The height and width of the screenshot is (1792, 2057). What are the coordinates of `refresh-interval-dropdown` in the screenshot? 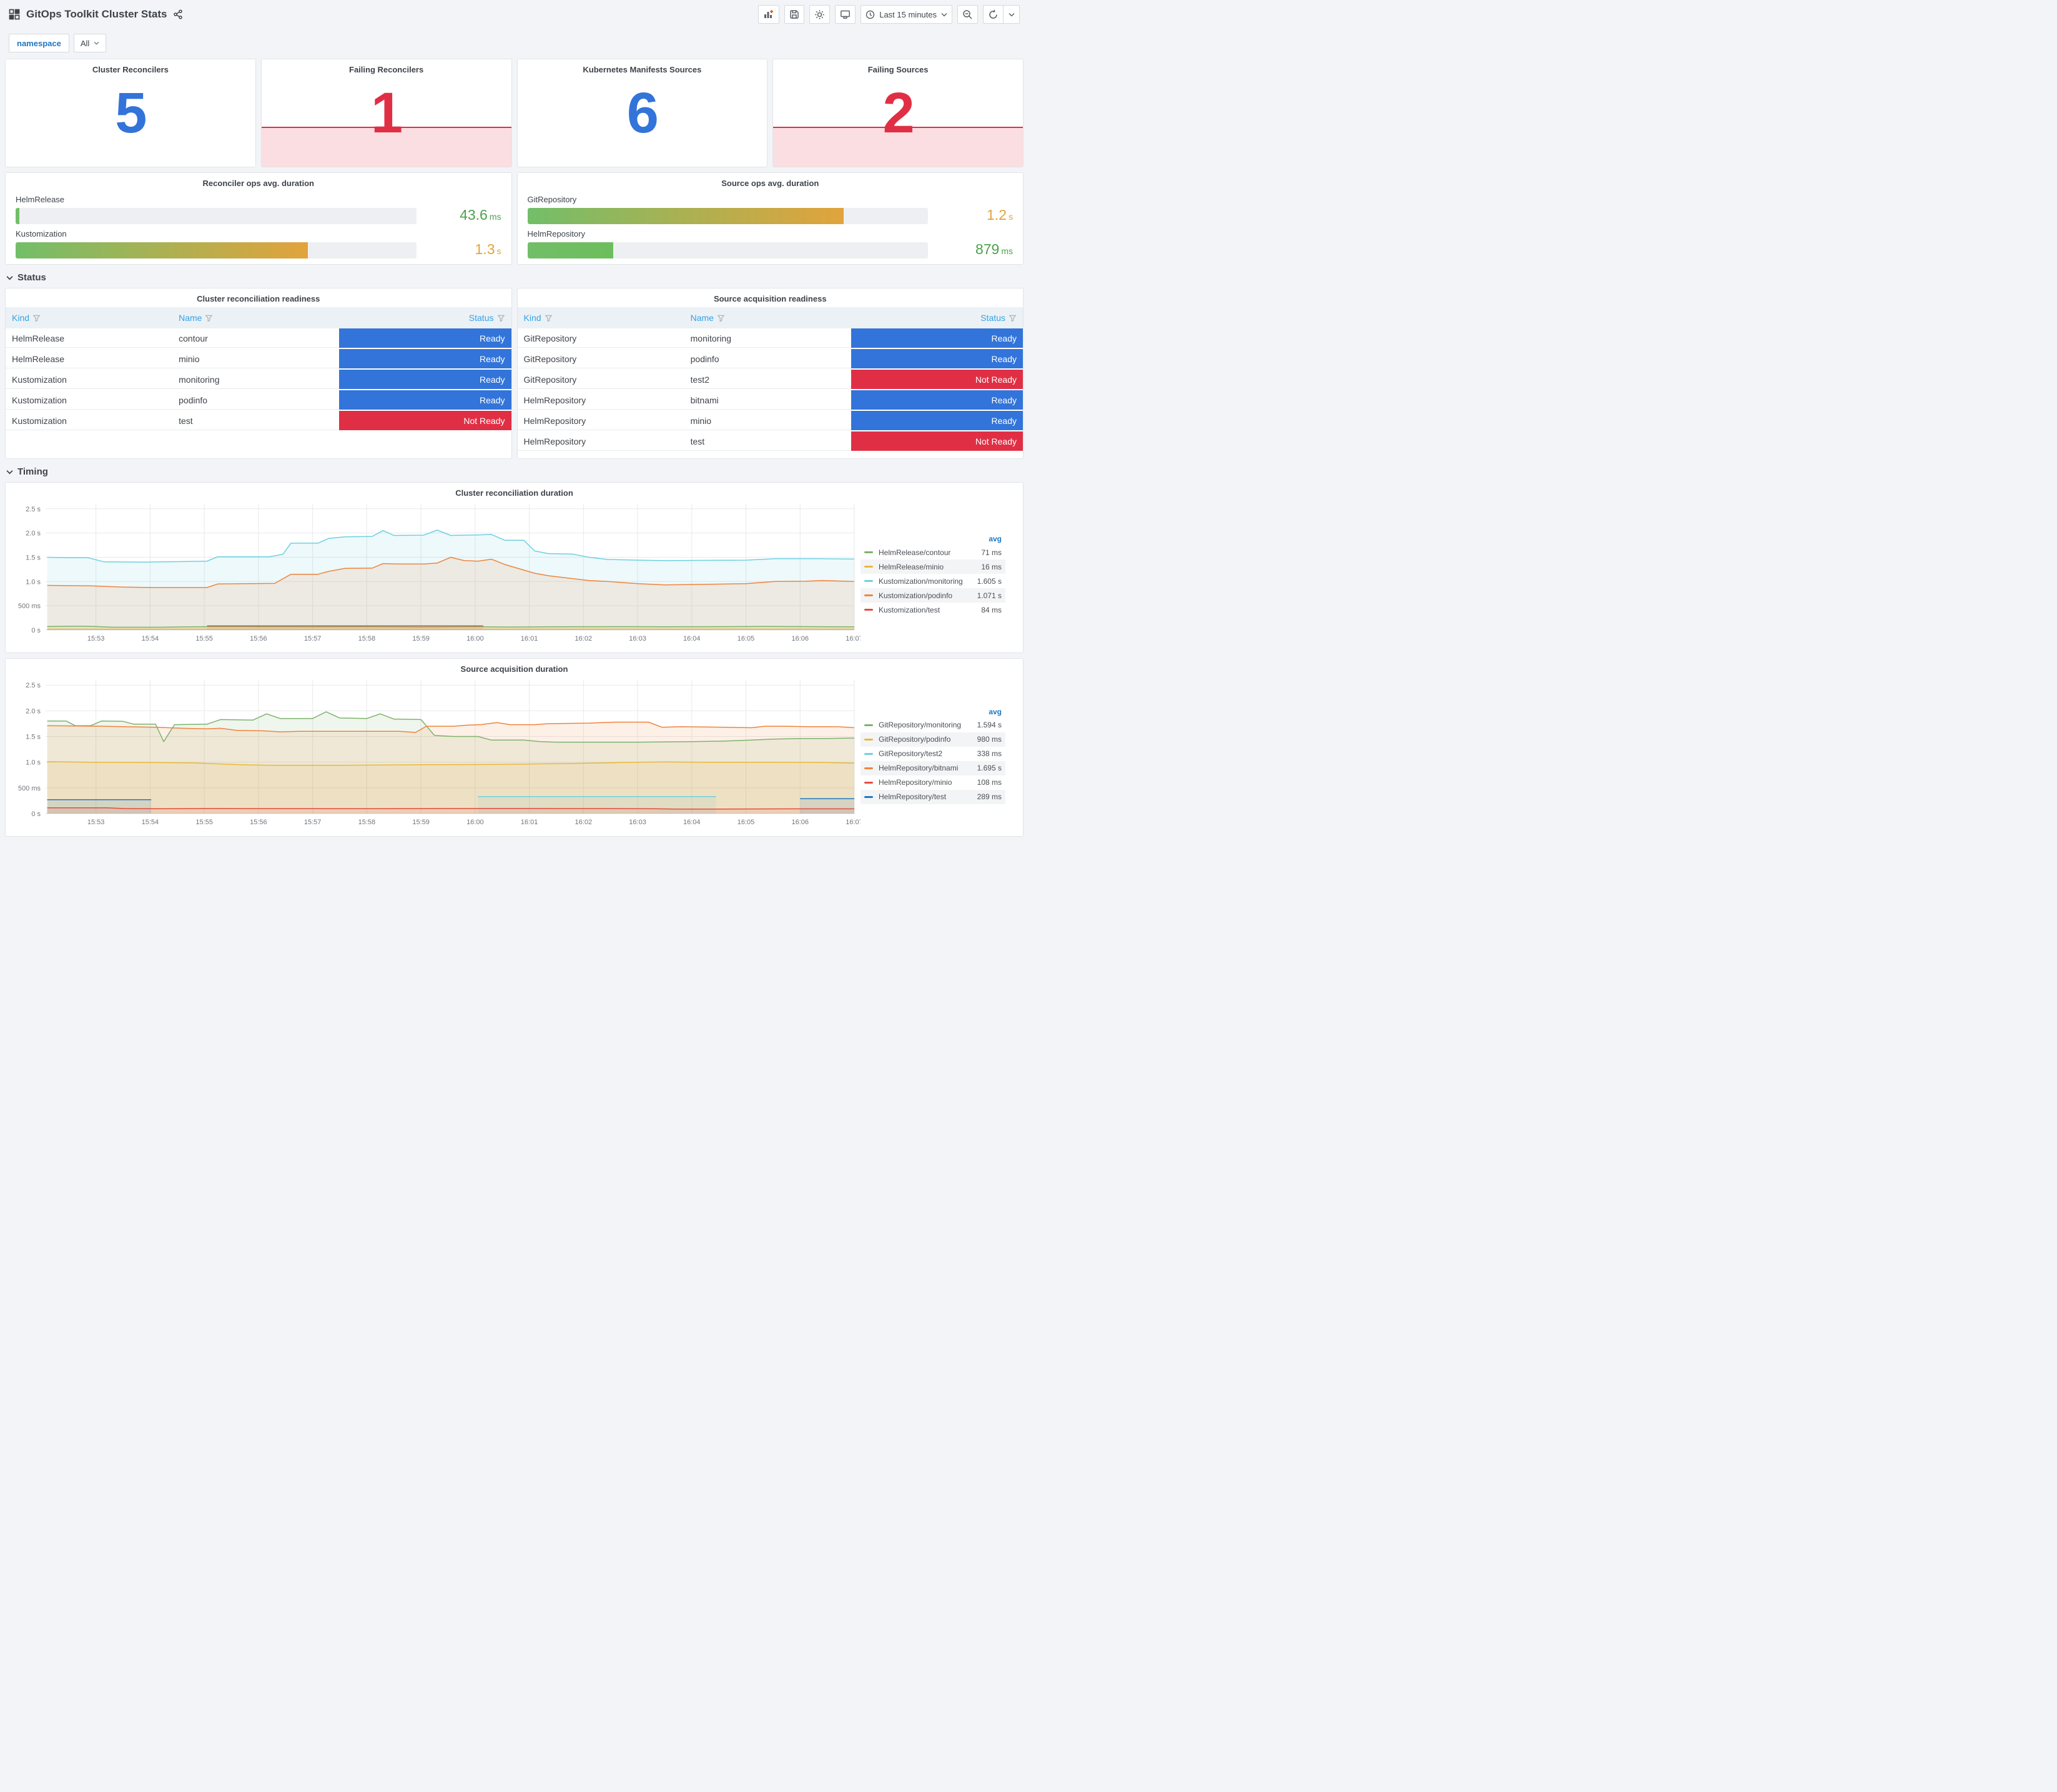 It's located at (1012, 14).